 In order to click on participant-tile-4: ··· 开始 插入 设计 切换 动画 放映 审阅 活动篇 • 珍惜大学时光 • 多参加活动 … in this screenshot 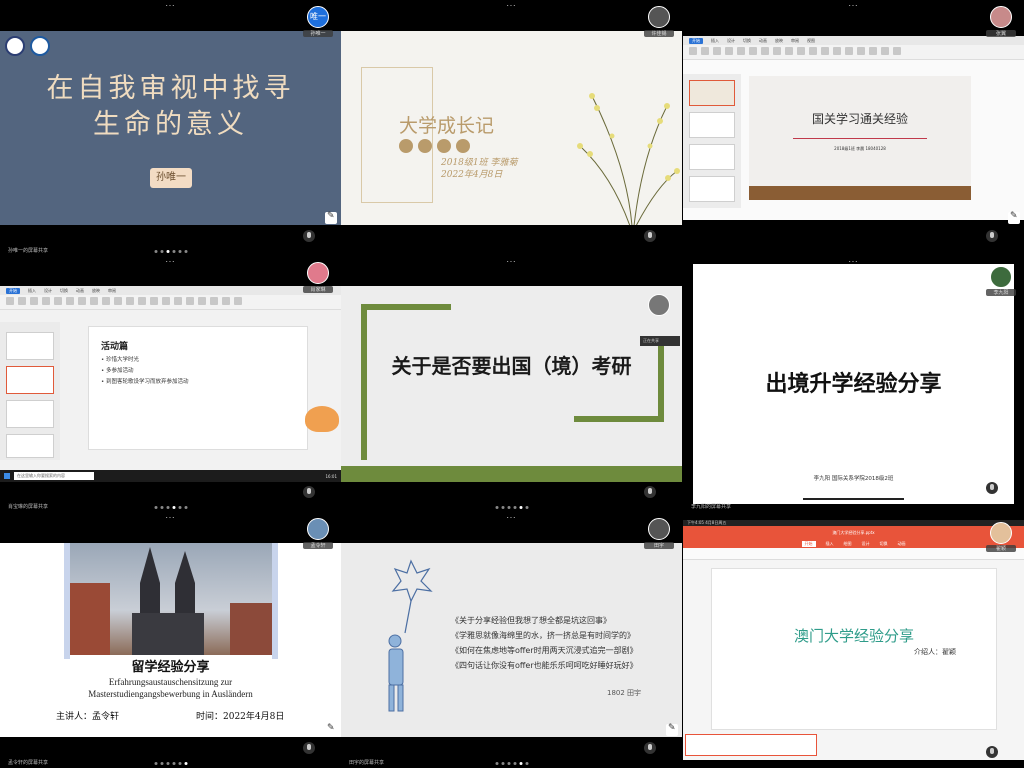, I will do `click(170, 384)`.